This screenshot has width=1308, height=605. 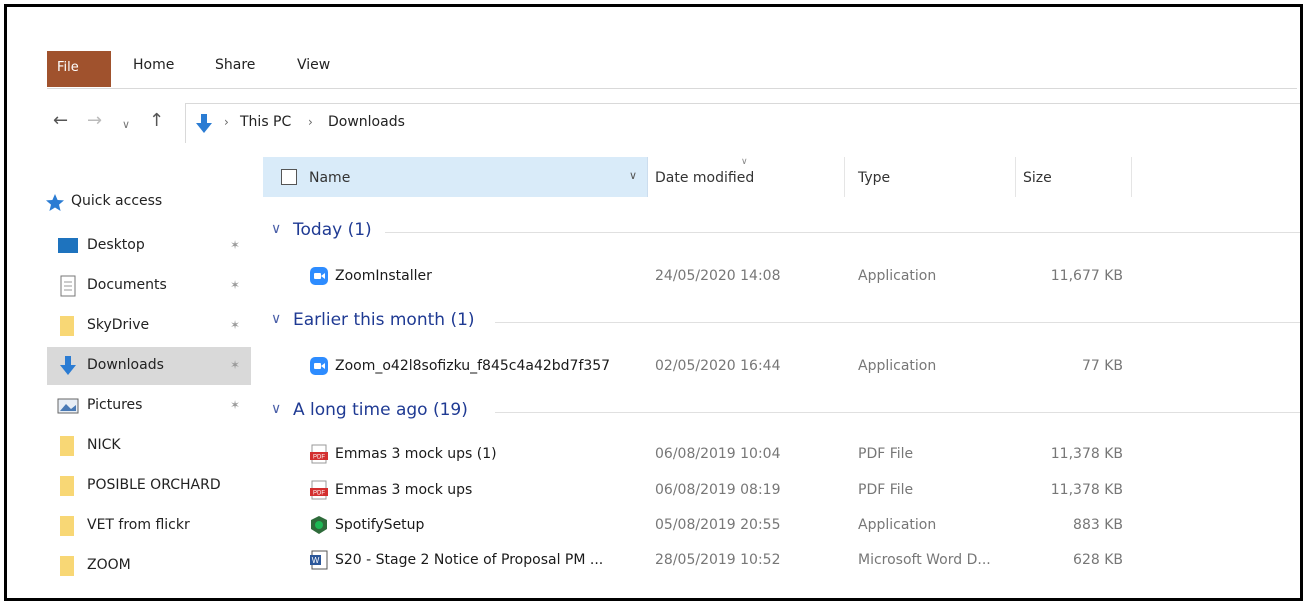 I want to click on quick-access-label: Quick access, so click(x=117, y=201).